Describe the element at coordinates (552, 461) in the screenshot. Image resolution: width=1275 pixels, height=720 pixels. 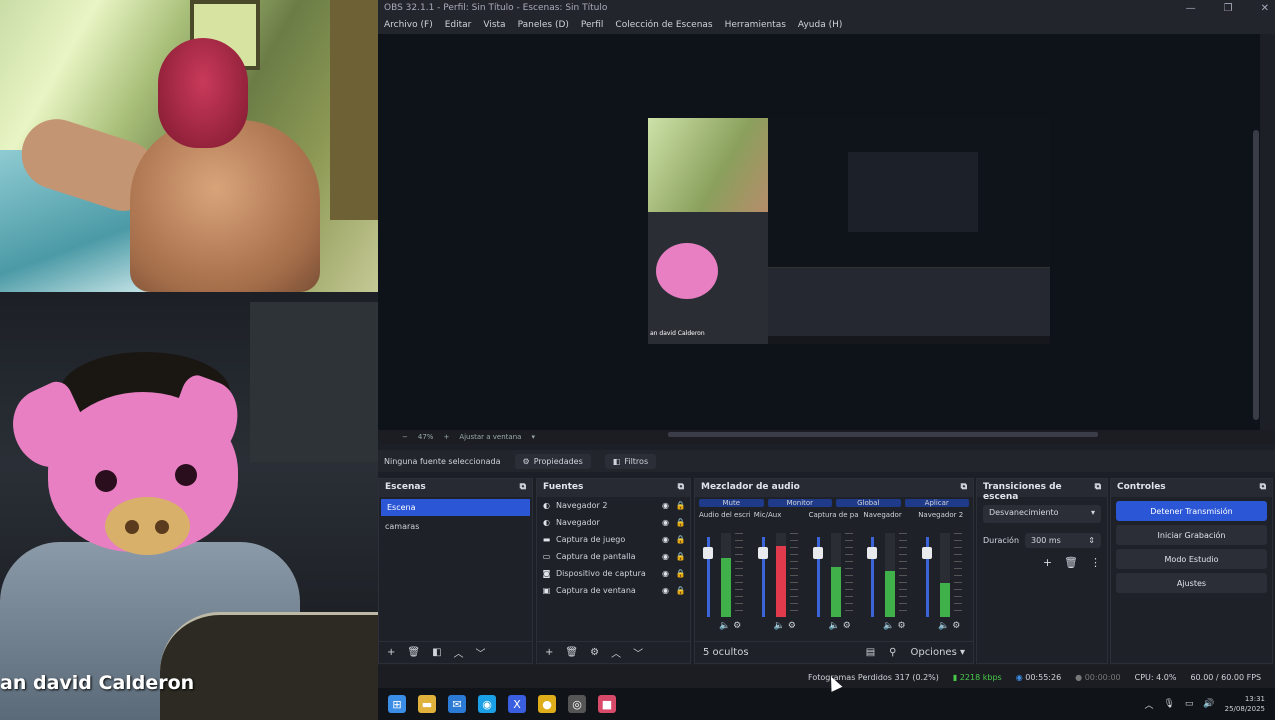
I see `properties-button: ⚙ Propiedades` at that location.